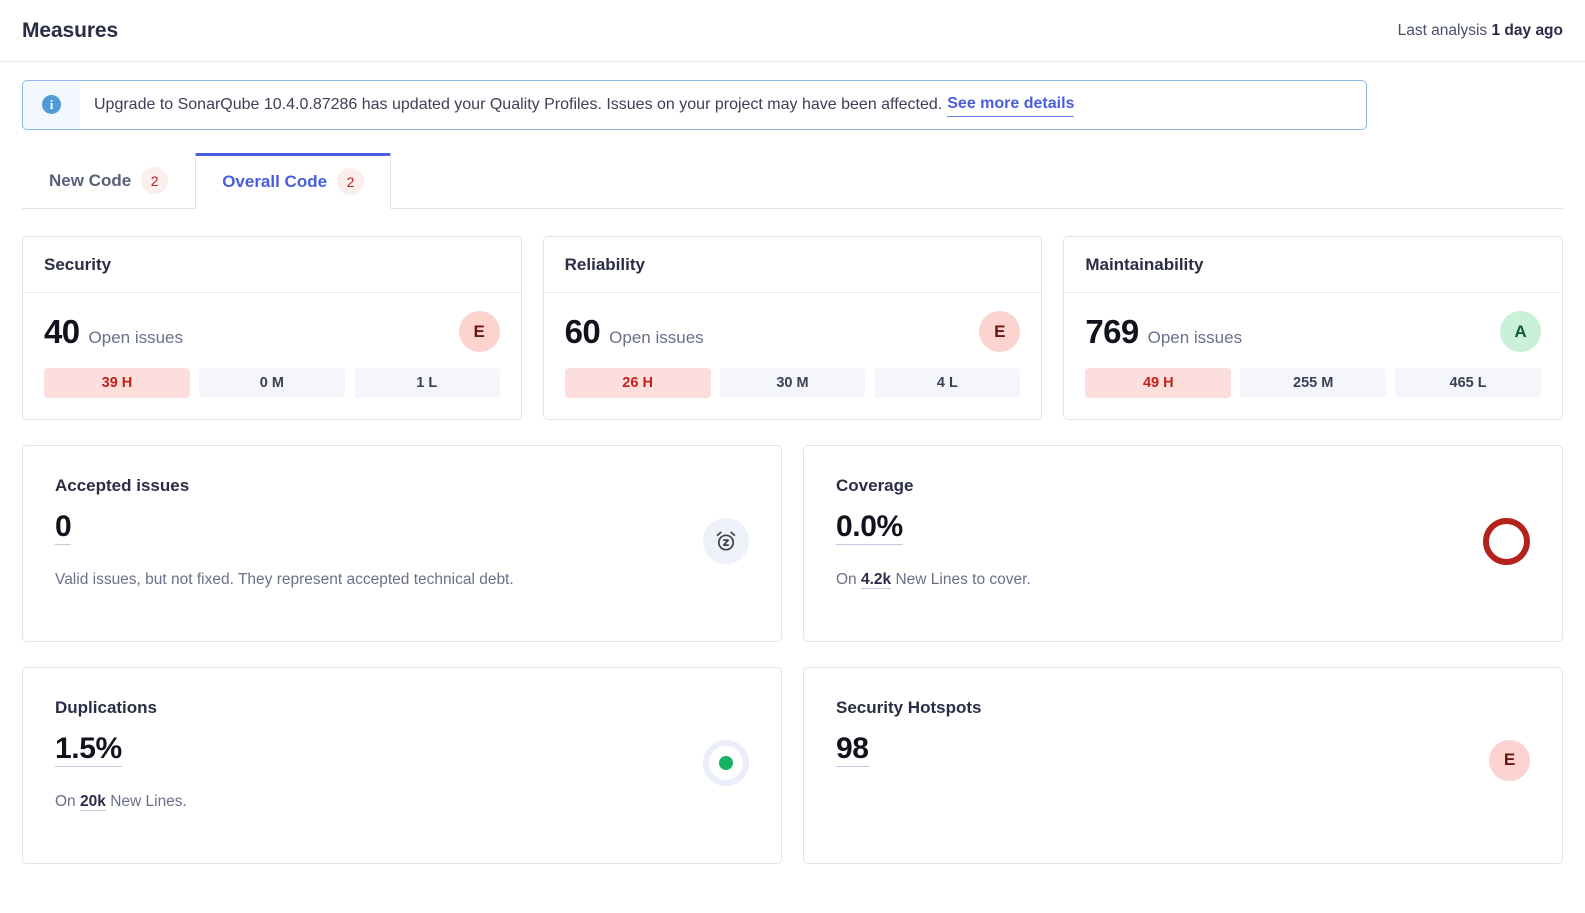 The width and height of the screenshot is (1585, 913). I want to click on security-rating-badge: E, so click(479, 332).